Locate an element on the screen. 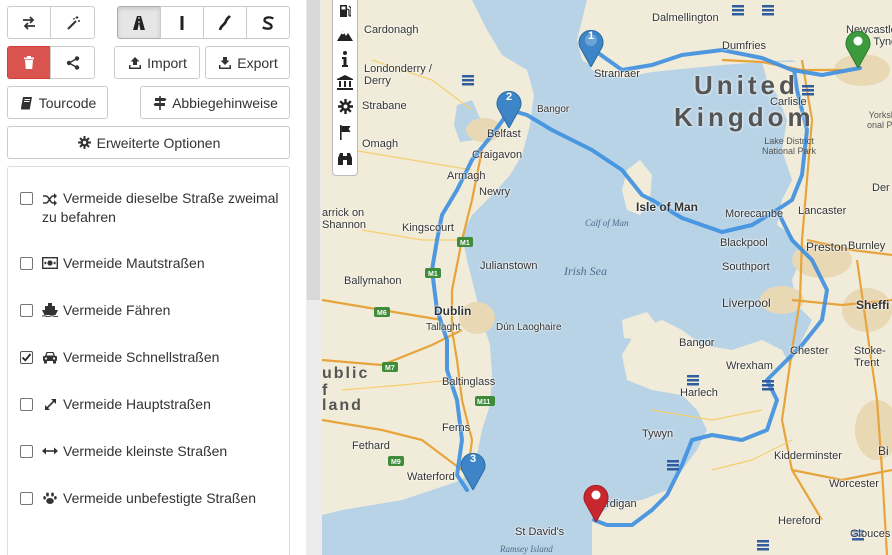  avoid-motorways-label: Vermeide Schnellstraßen is located at coordinates (141, 357).